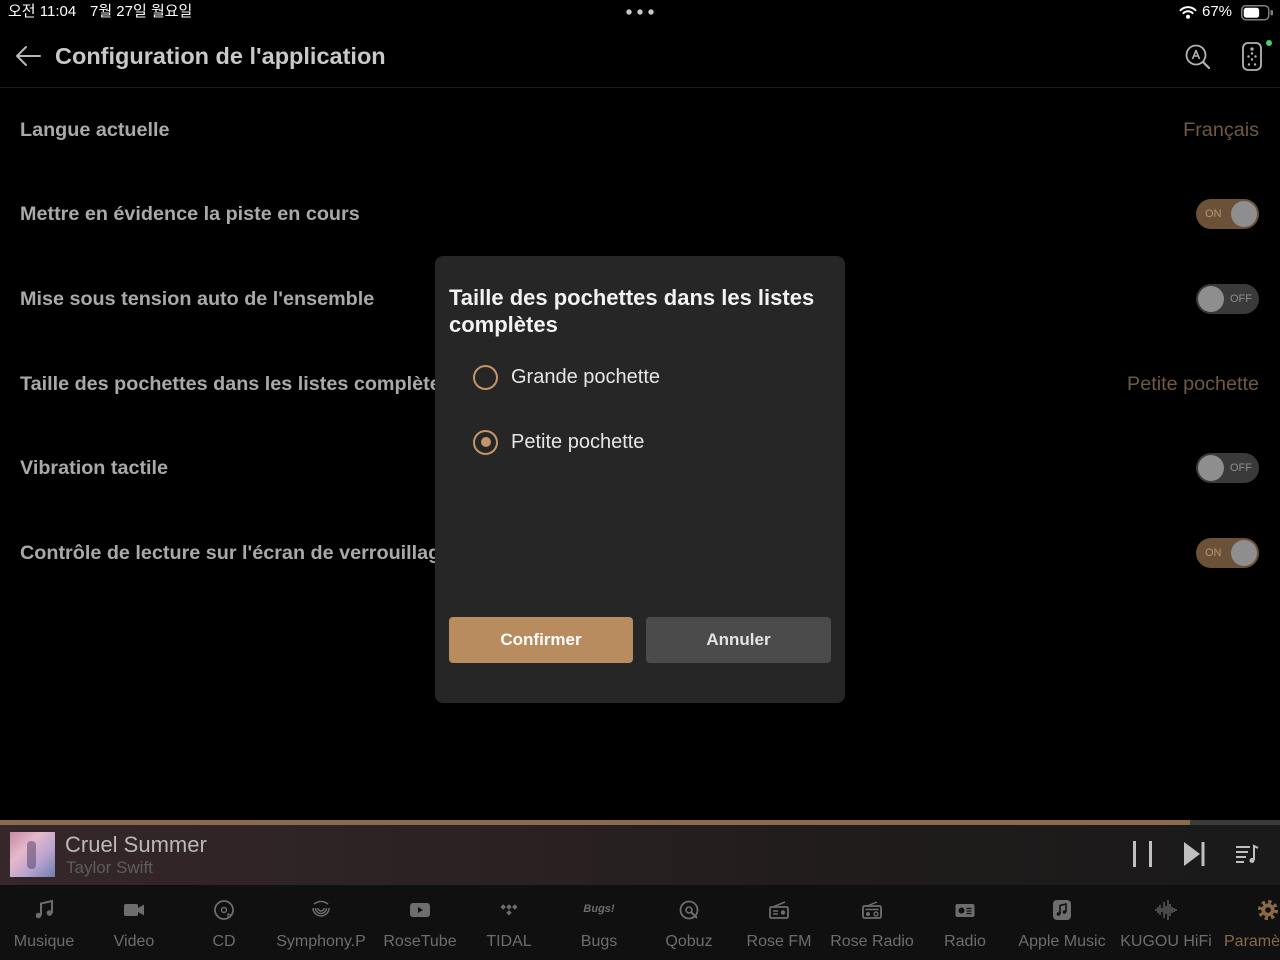  What do you see at coordinates (599, 909) in the screenshot?
I see `bugs-logo-icon: Bugs!` at bounding box center [599, 909].